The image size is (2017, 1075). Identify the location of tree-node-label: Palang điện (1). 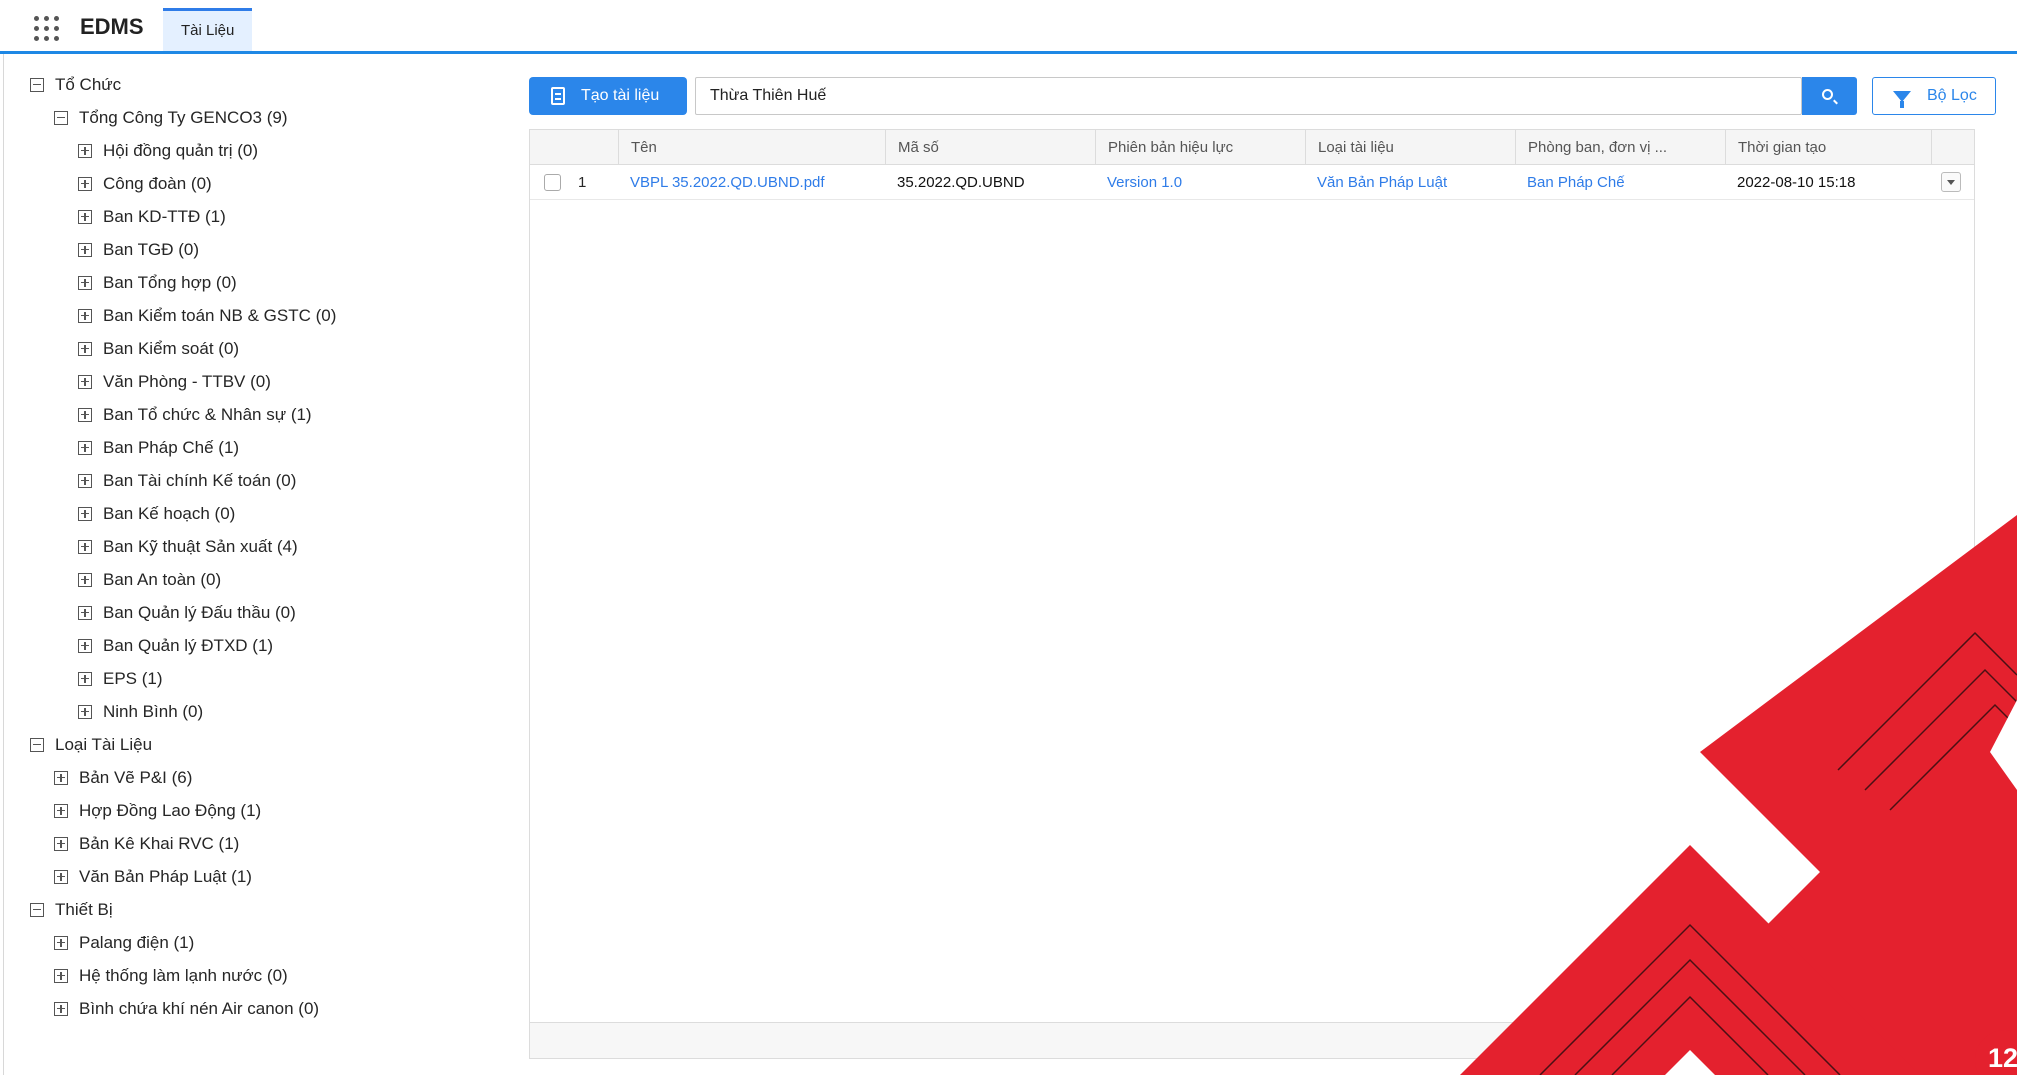
(137, 942).